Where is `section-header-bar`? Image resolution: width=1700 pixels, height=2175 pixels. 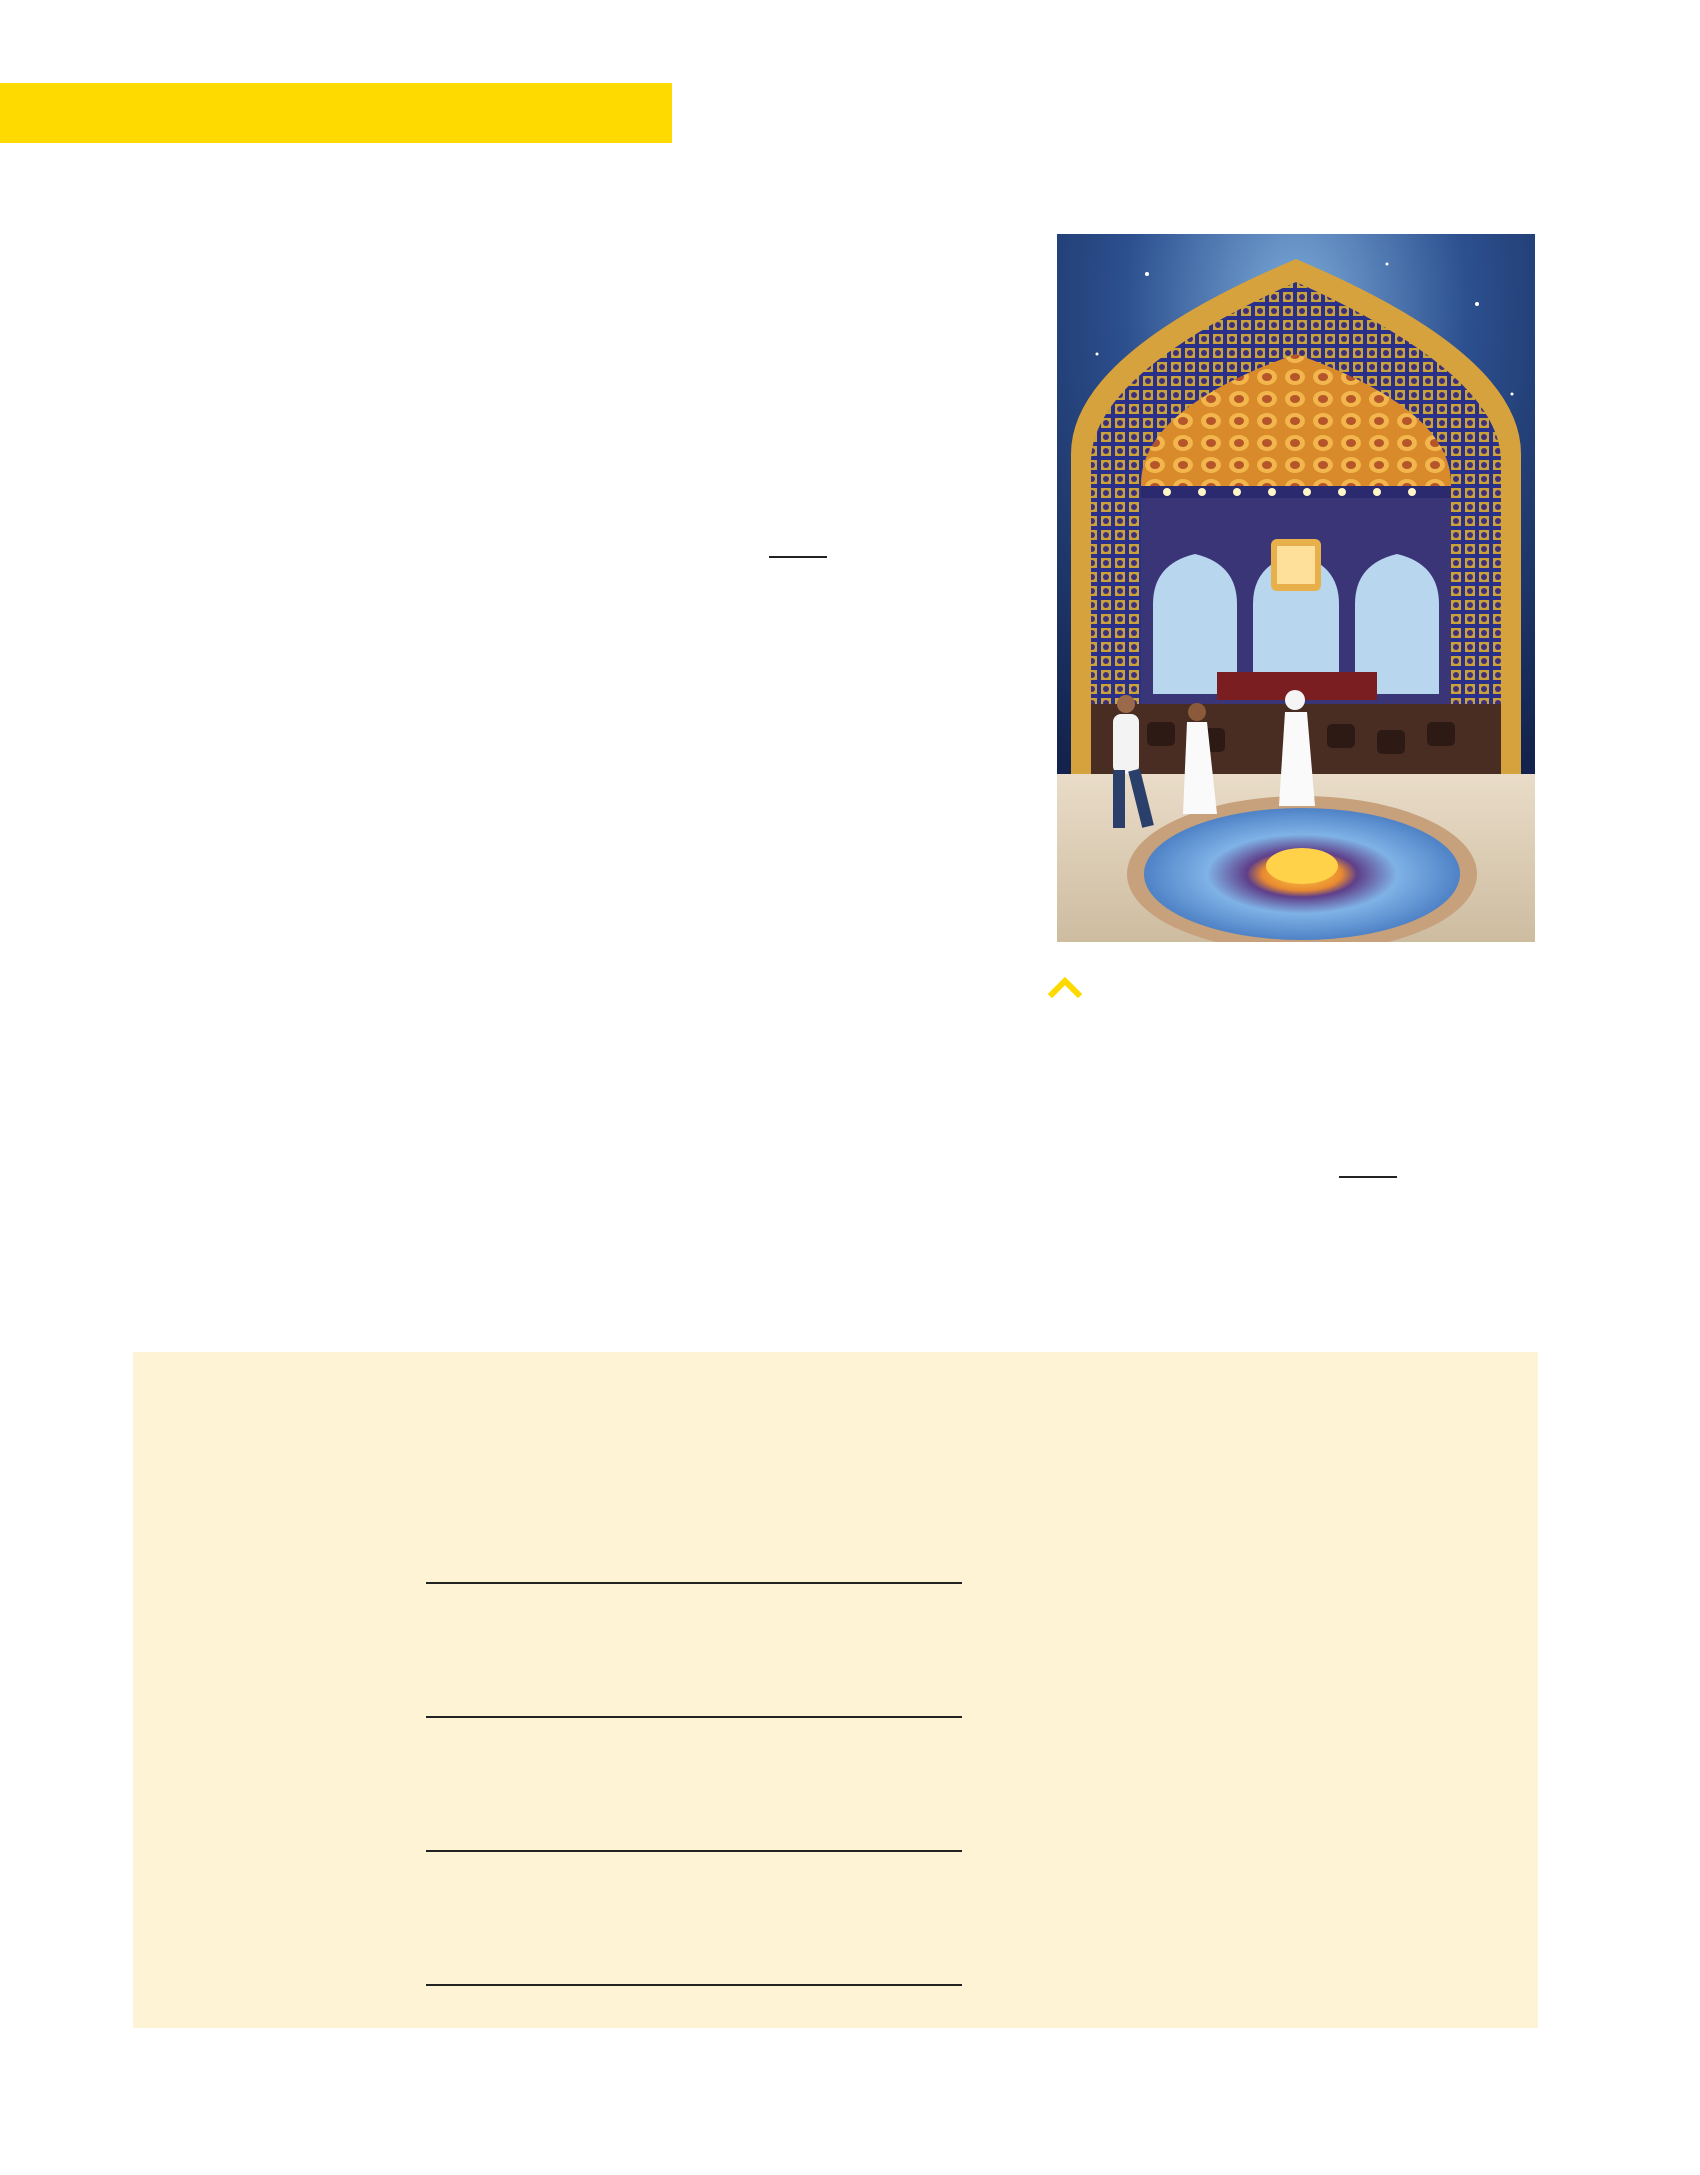 section-header-bar is located at coordinates (336, 113).